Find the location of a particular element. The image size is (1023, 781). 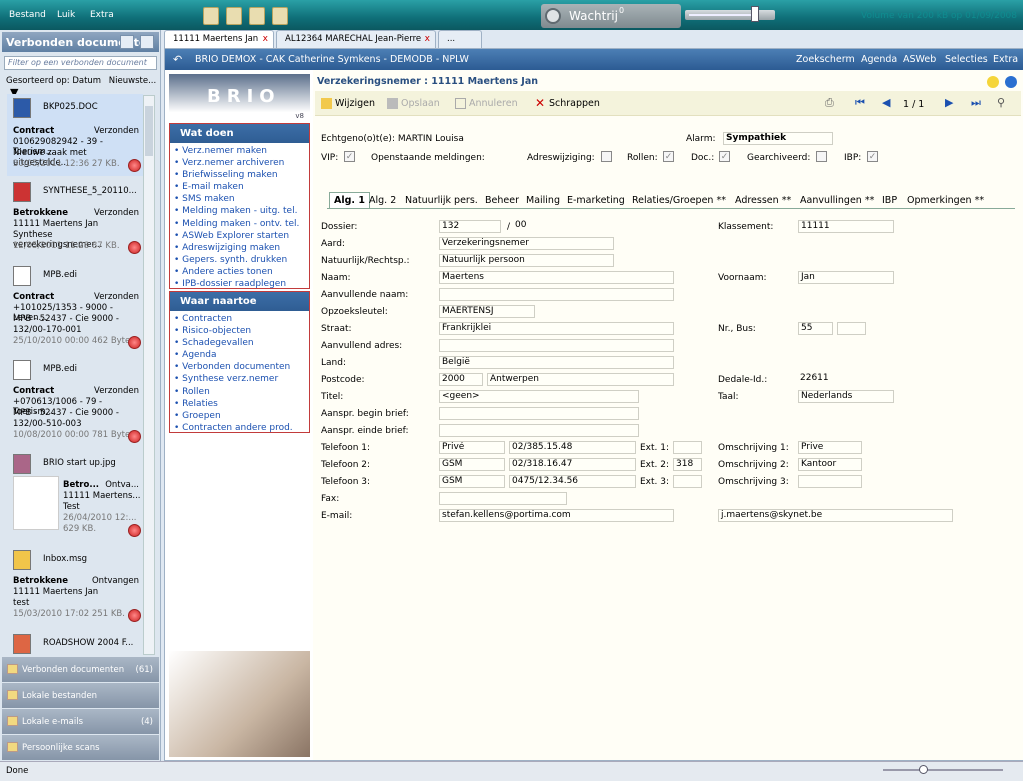

action-link: • E-mail maken is located at coordinates (239, 187).